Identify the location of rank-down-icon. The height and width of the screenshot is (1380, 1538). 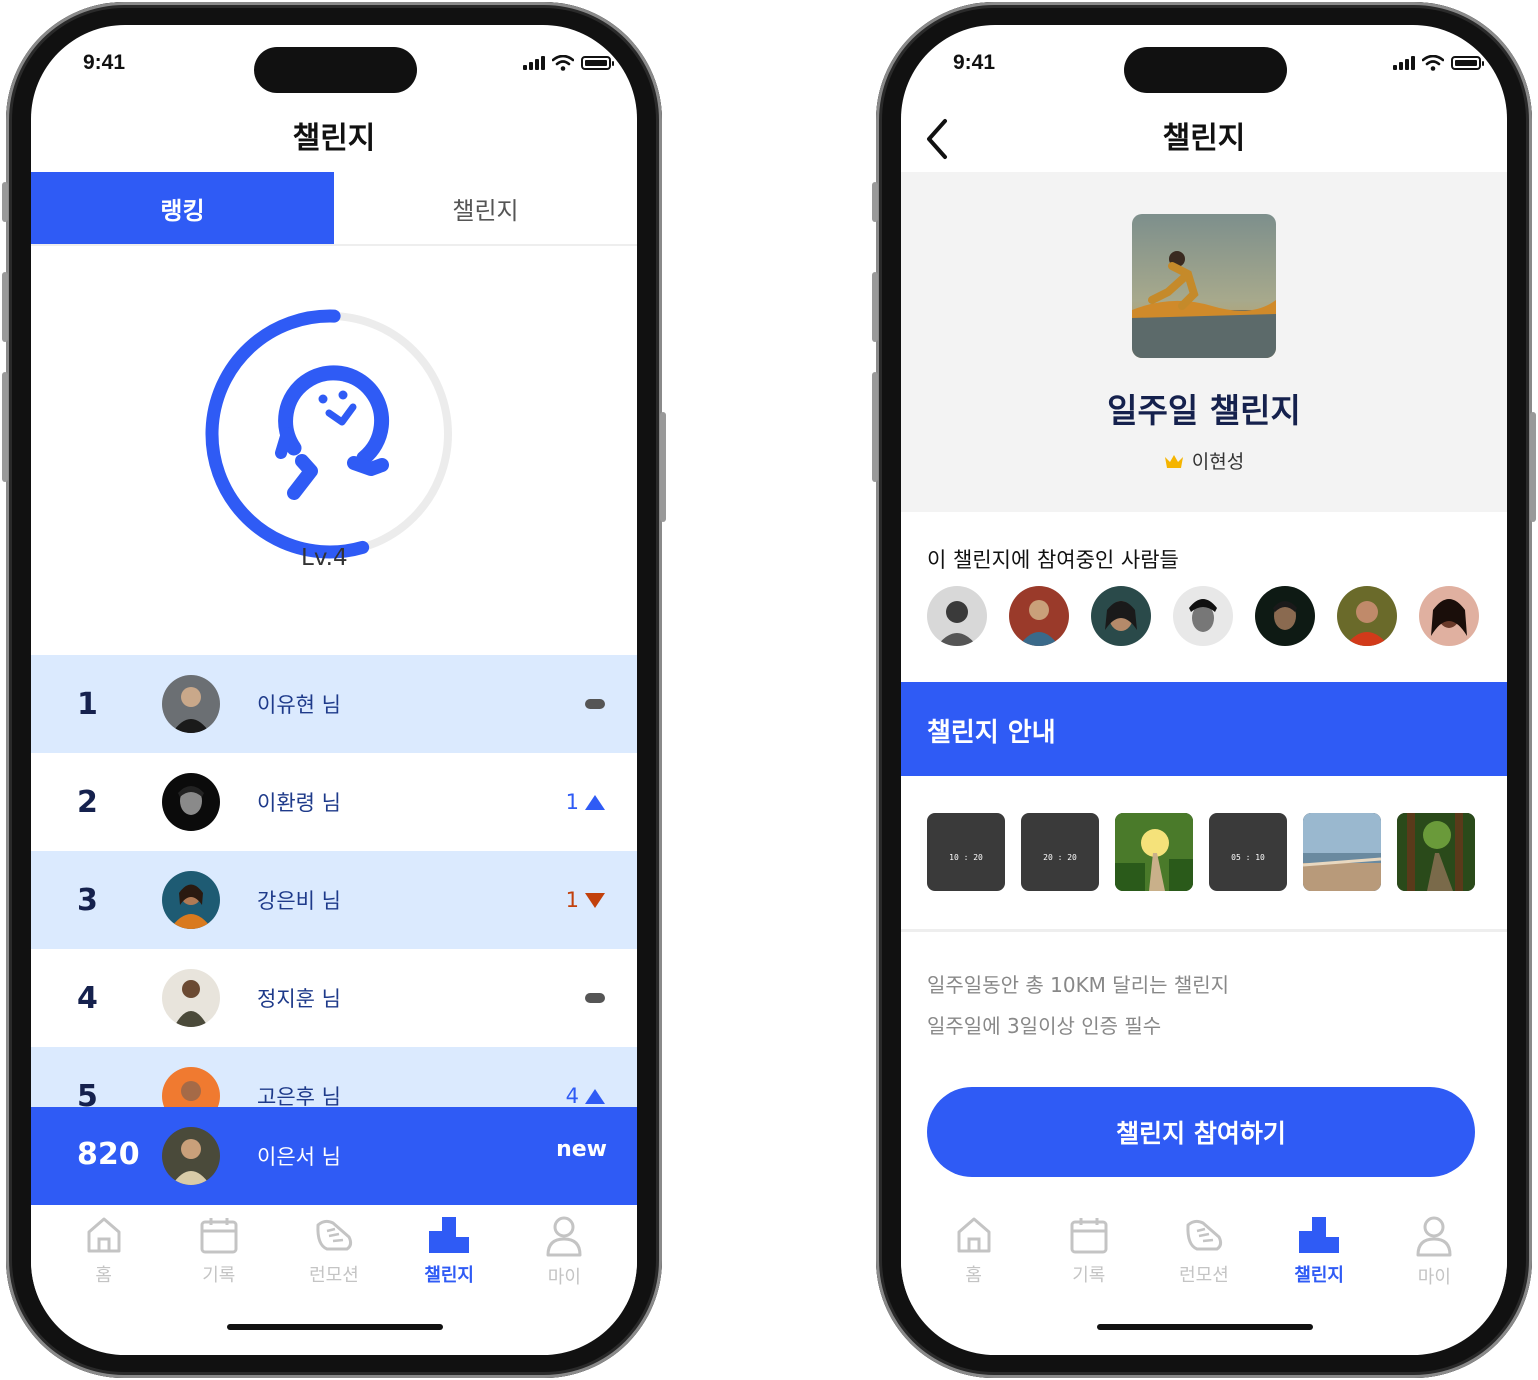
(595, 900).